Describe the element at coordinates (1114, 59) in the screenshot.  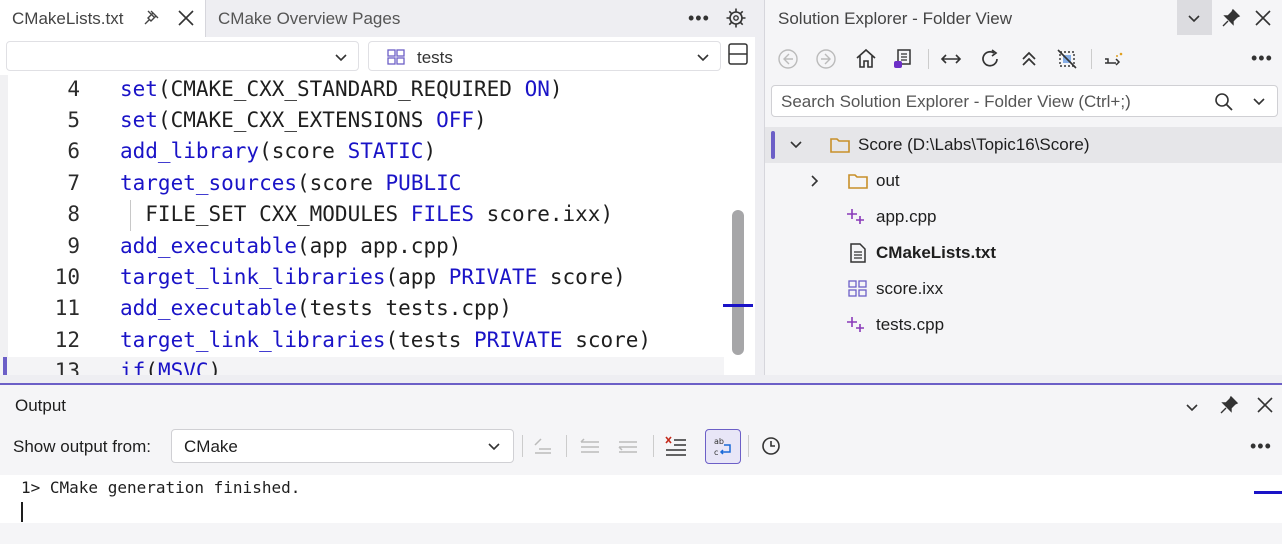
I see `preview-selected-items-icon` at that location.